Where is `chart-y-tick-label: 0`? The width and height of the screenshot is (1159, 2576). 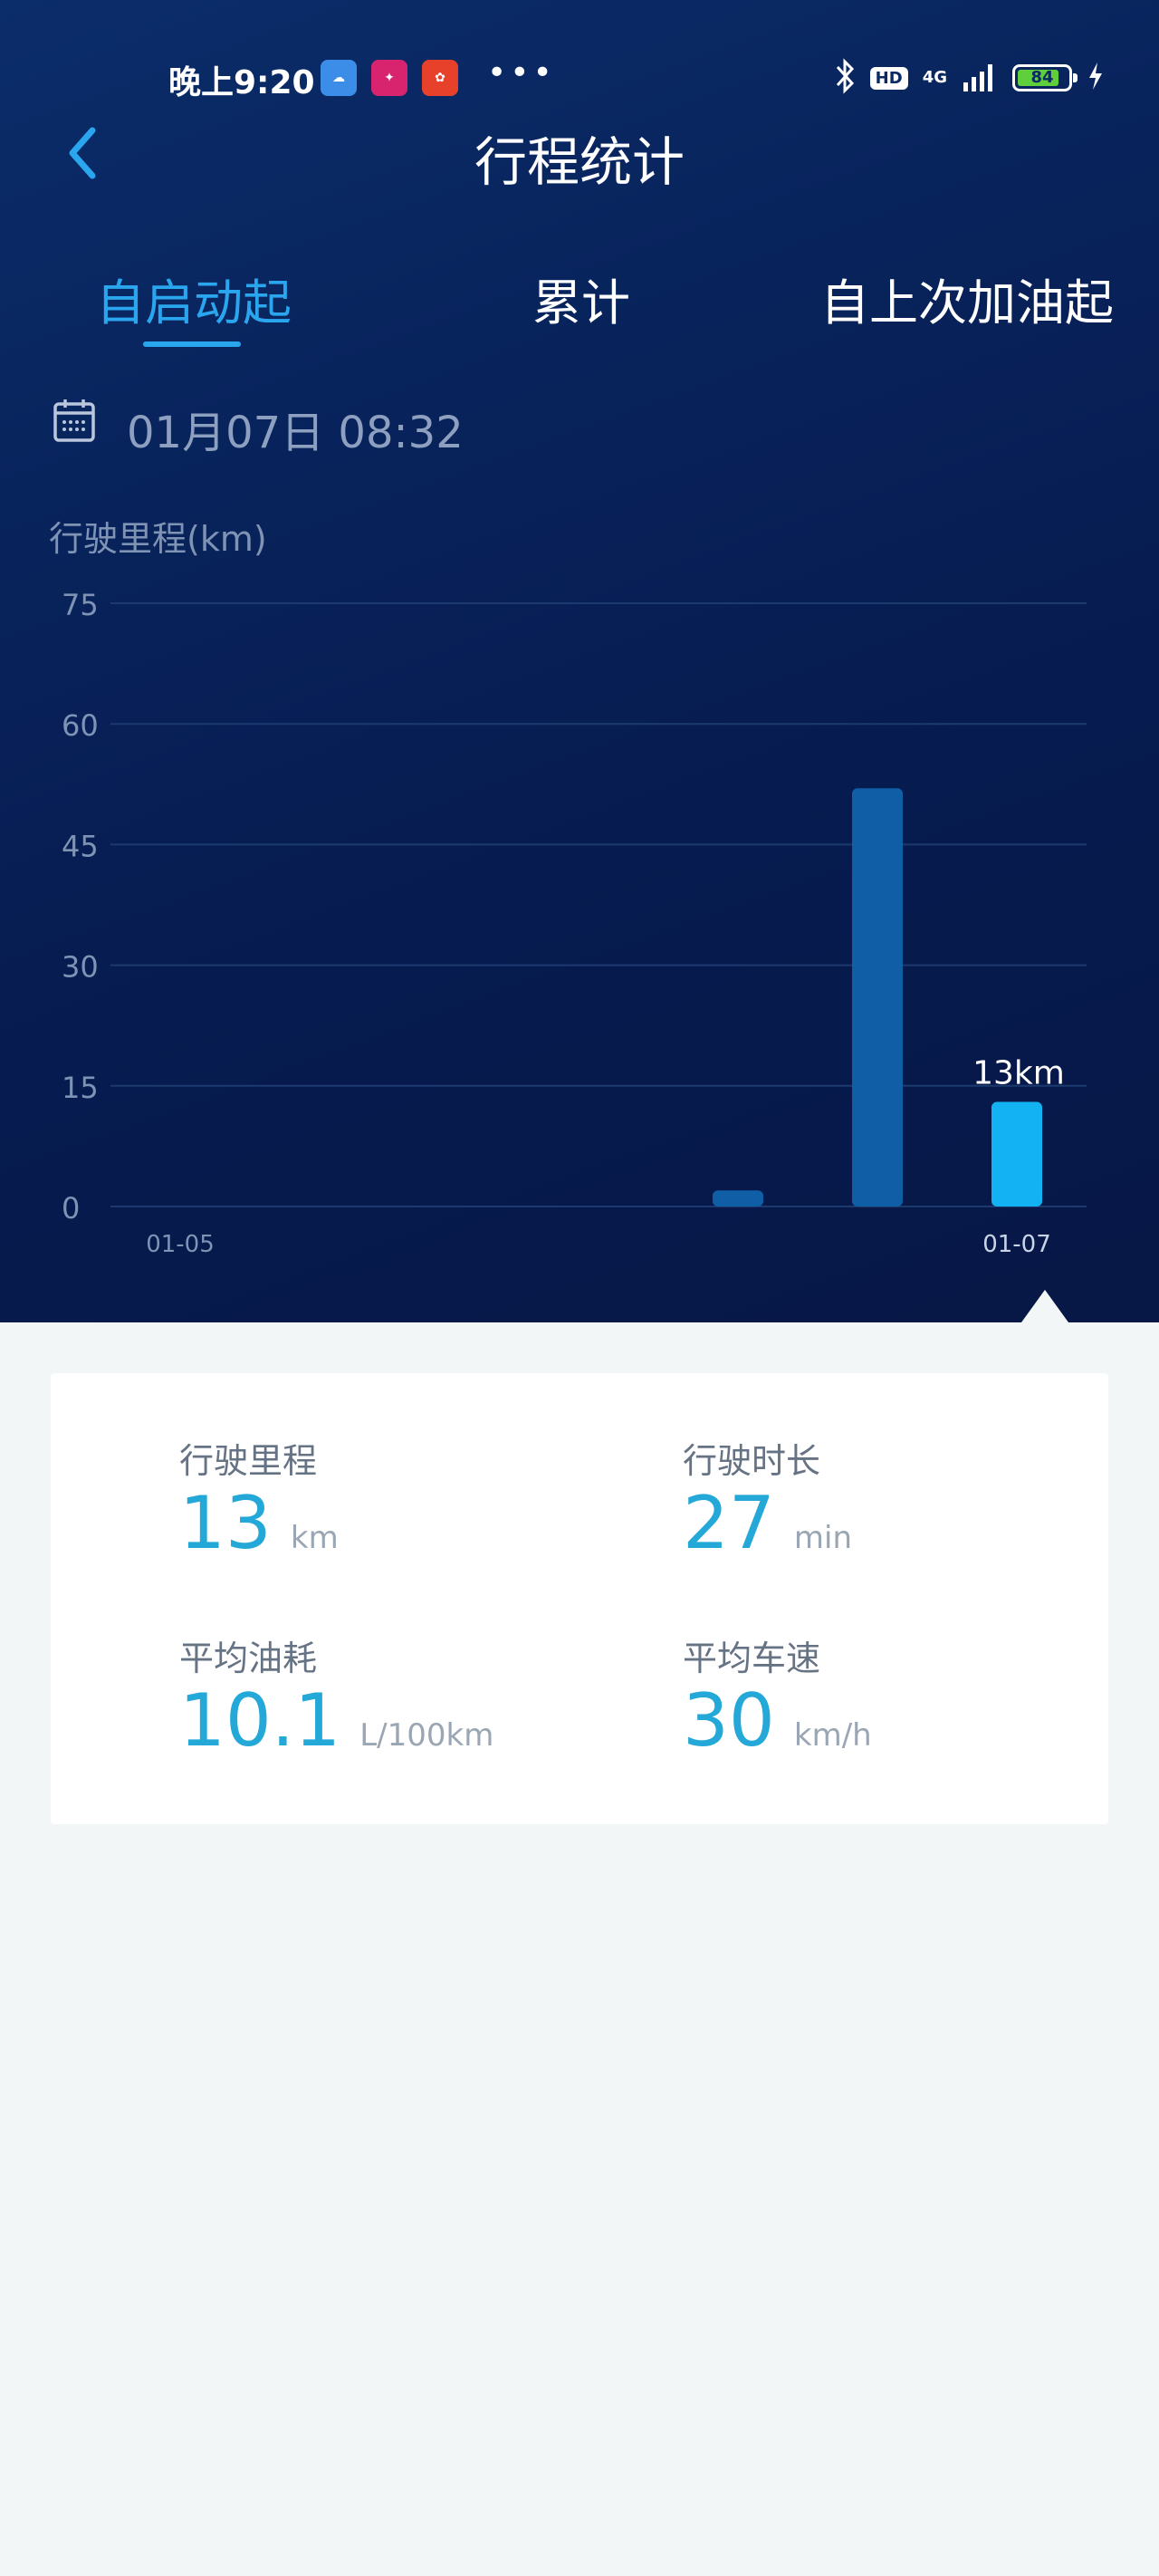
chart-y-tick-label: 0 is located at coordinates (71, 1208).